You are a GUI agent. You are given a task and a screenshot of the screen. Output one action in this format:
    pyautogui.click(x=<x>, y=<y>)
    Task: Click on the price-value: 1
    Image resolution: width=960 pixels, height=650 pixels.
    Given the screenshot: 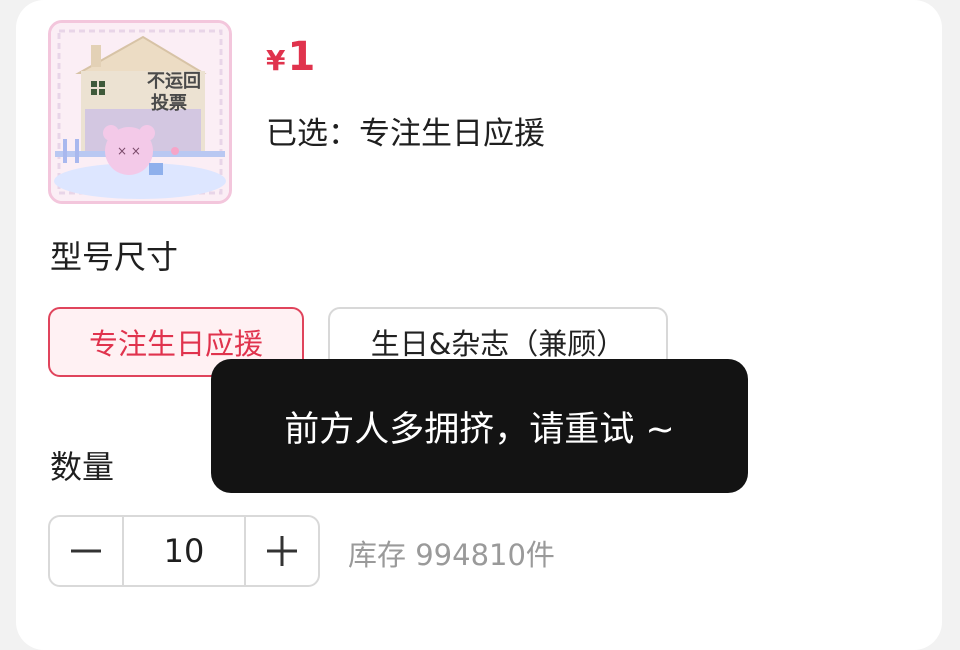 What is the action you would take?
    pyautogui.click(x=301, y=57)
    